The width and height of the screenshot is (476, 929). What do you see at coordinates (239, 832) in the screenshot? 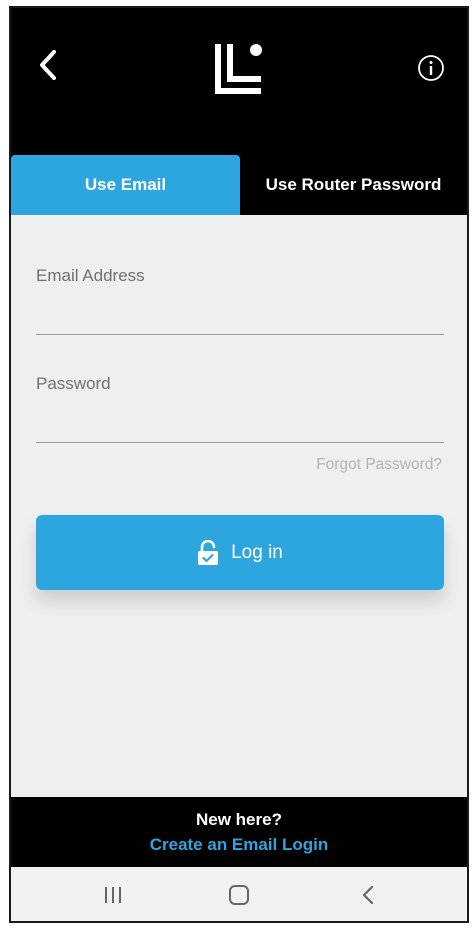
I see `signup-footer: New here? Create an Email Login` at bounding box center [239, 832].